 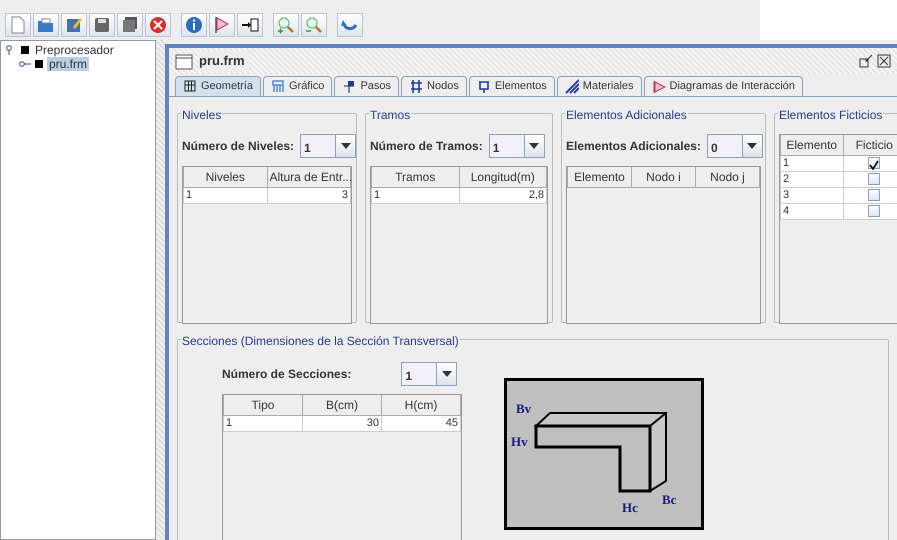 What do you see at coordinates (728, 176) in the screenshot?
I see `column-header: Nodo j` at bounding box center [728, 176].